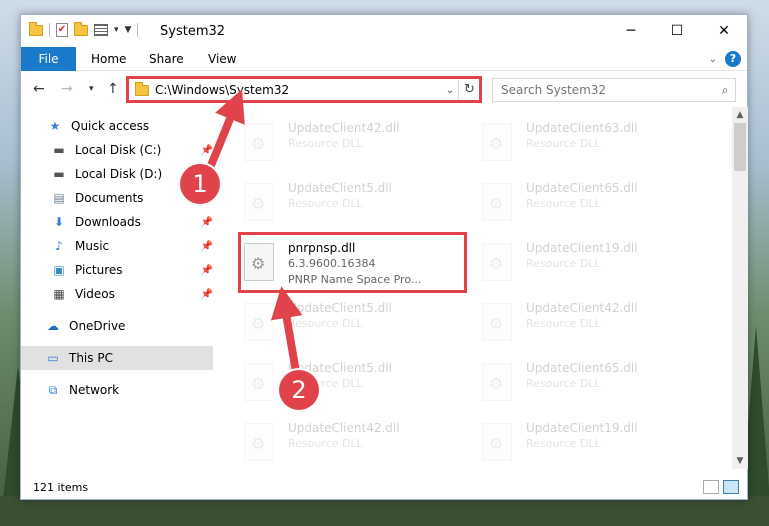 The width and height of the screenshot is (769, 526). Describe the element at coordinates (119, 294) in the screenshot. I see `sidebar-item-videos: ▦ Videos 📌` at that location.